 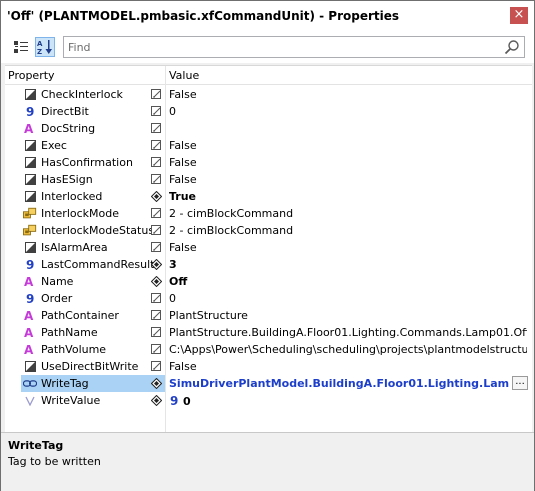 I want to click on property-value: True, so click(x=348, y=196).